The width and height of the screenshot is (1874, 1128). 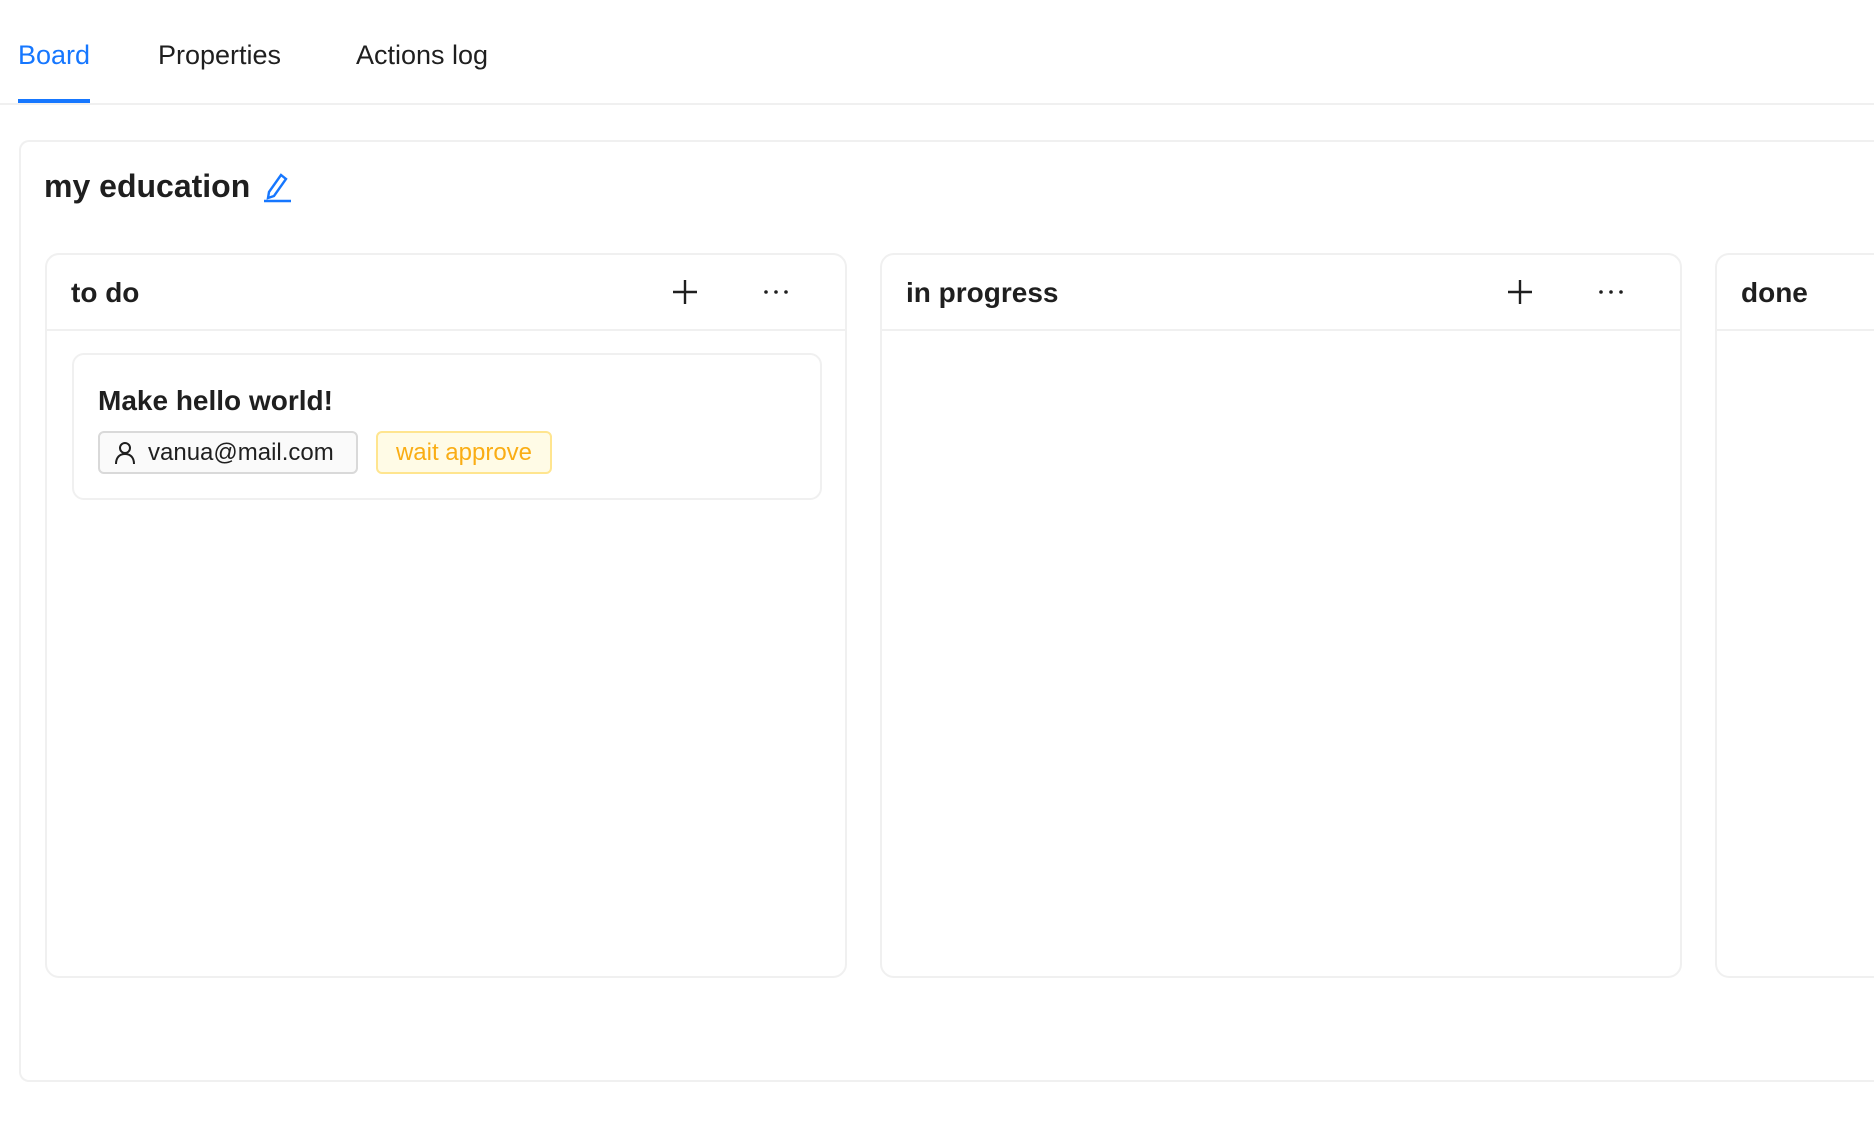 What do you see at coordinates (937, 52) in the screenshot?
I see `tab-bar: Board Properties Actions log` at bounding box center [937, 52].